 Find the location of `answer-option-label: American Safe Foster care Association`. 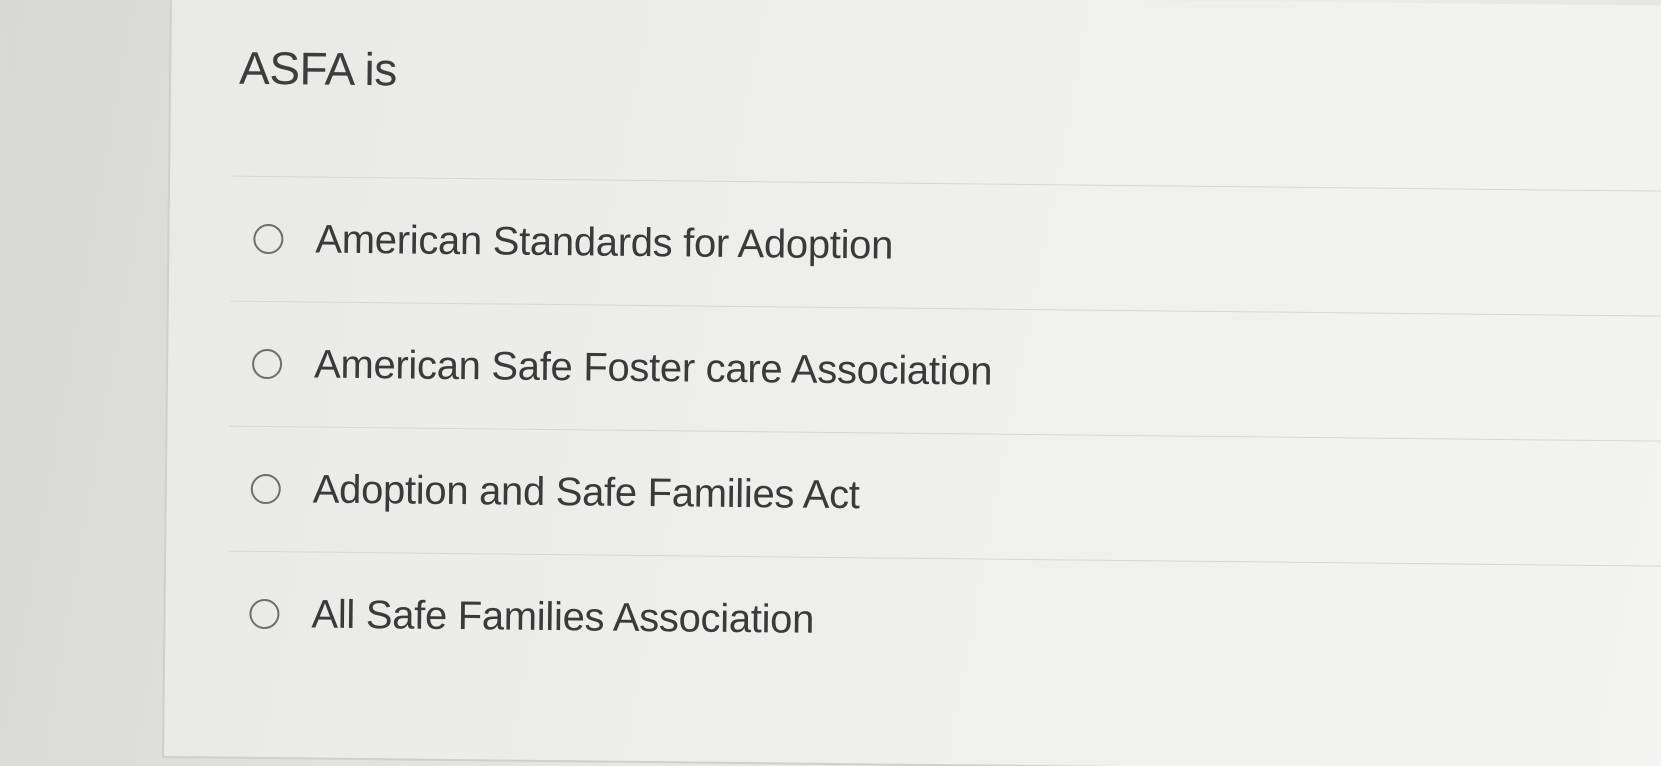

answer-option-label: American Safe Foster care Association is located at coordinates (653, 368).